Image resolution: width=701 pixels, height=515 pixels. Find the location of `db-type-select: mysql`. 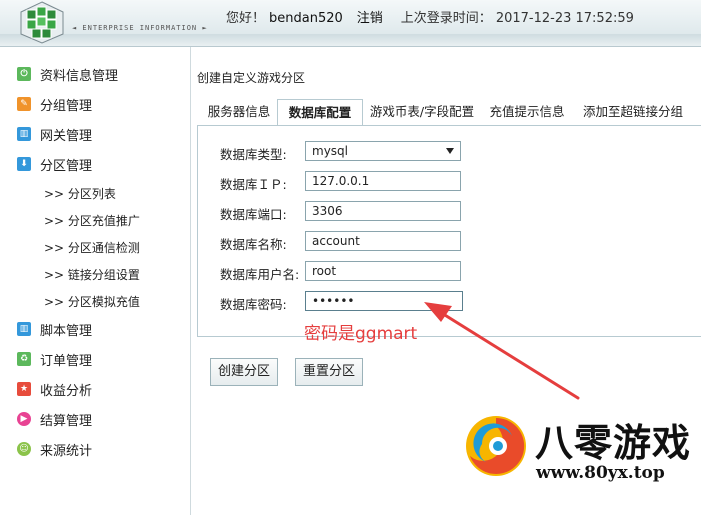

db-type-select: mysql is located at coordinates (383, 151).